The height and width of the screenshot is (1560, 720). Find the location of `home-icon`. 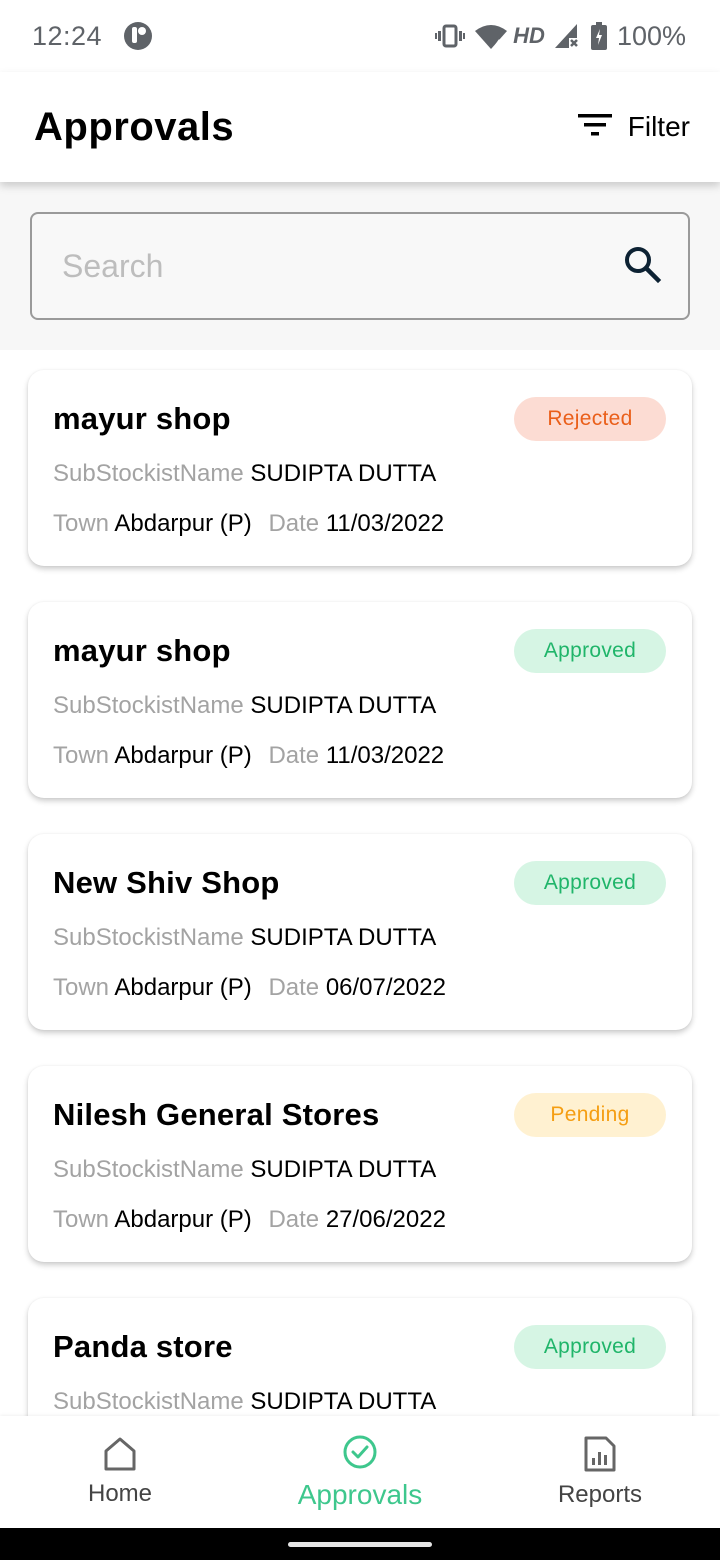

home-icon is located at coordinates (120, 1456).